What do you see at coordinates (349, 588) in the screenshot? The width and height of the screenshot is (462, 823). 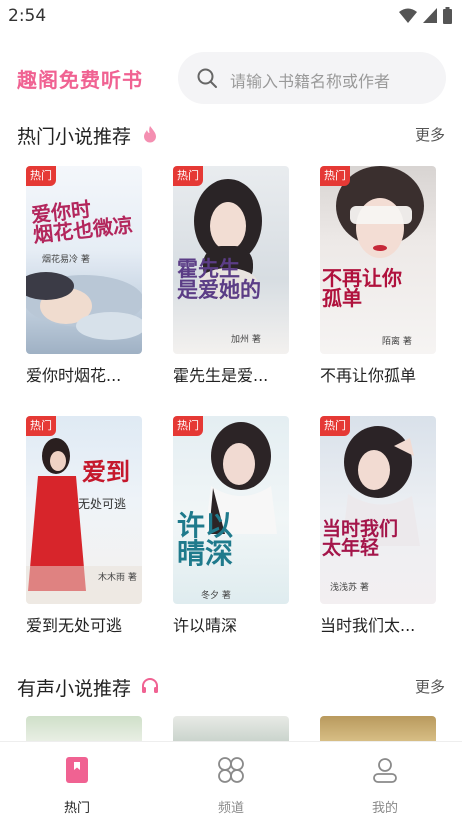 I see `cover-author: 浅浅苏 著` at bounding box center [349, 588].